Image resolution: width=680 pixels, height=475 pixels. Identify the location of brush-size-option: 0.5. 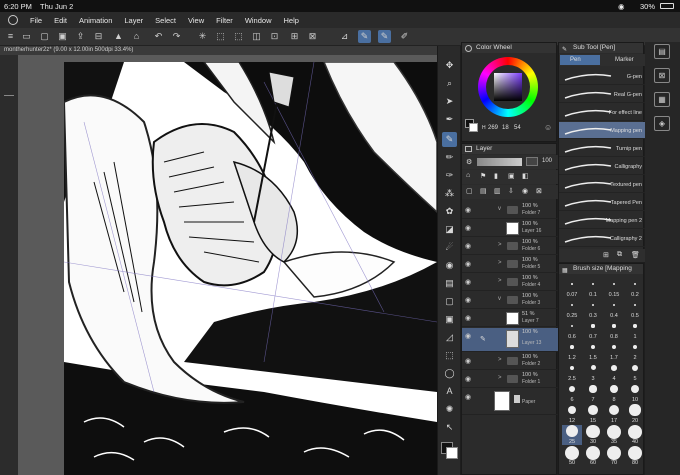
(635, 309).